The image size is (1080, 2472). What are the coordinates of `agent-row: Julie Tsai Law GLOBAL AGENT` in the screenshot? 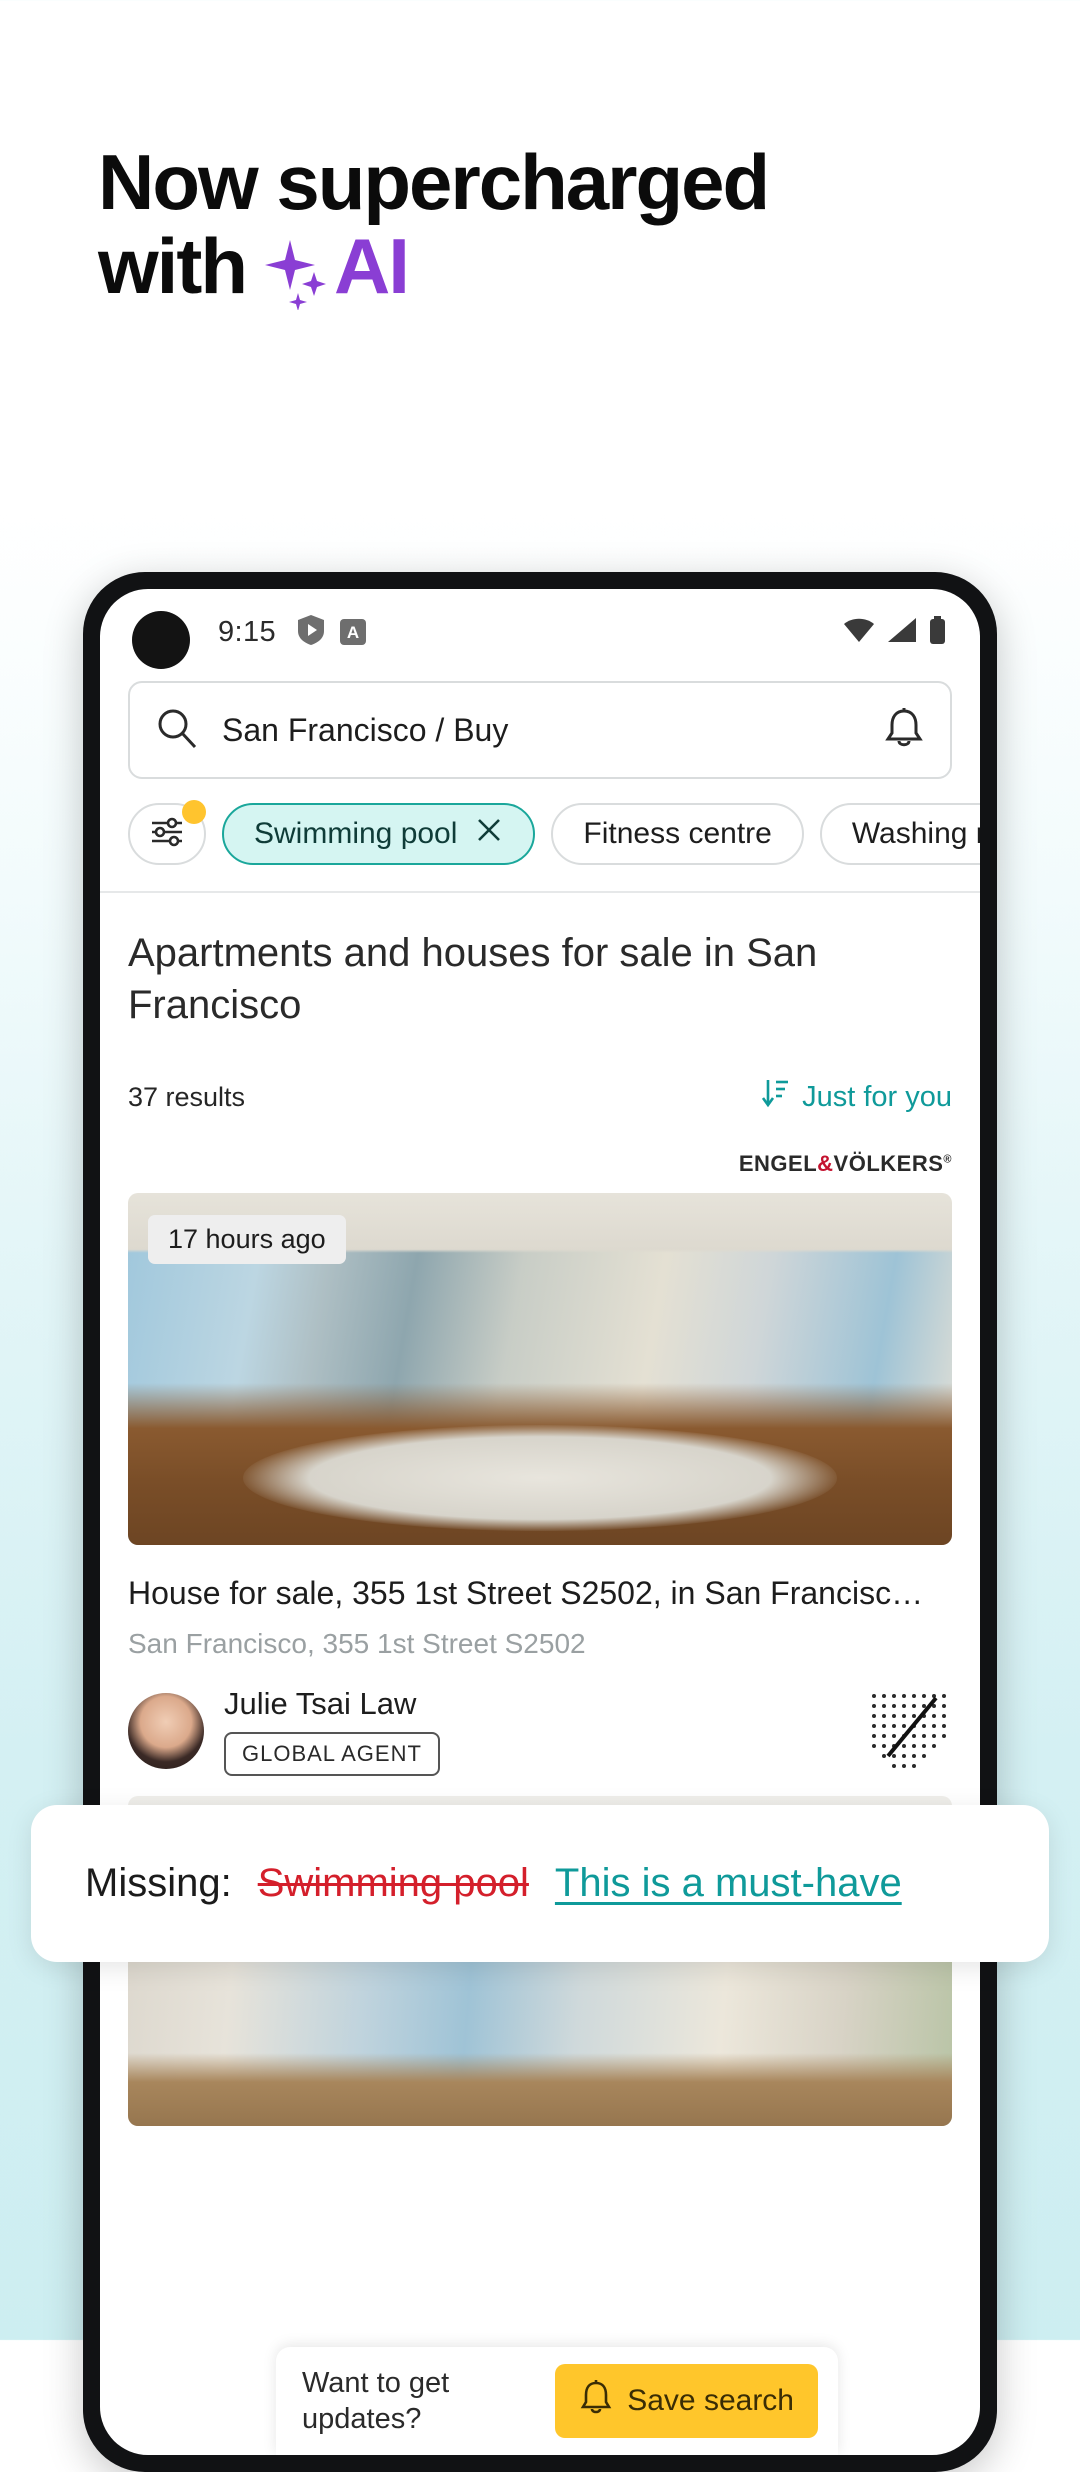 It's located at (540, 1725).